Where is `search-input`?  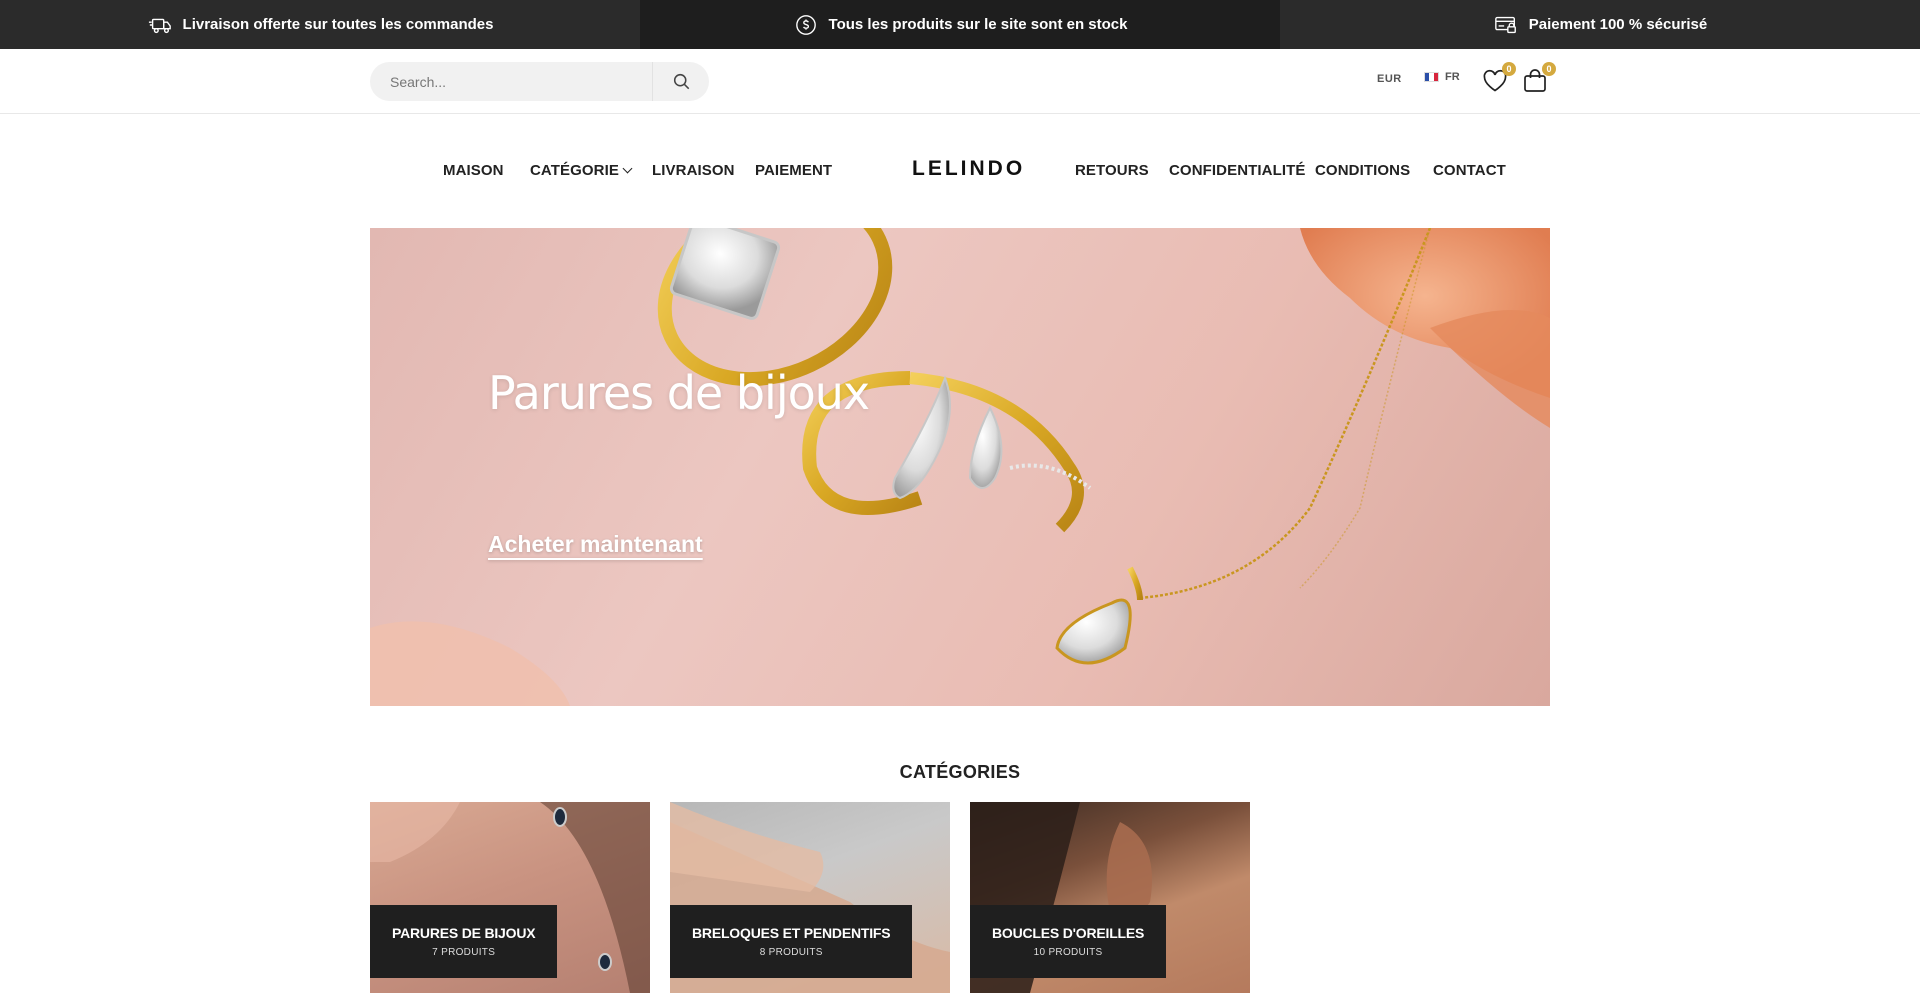
search-input is located at coordinates (511, 81).